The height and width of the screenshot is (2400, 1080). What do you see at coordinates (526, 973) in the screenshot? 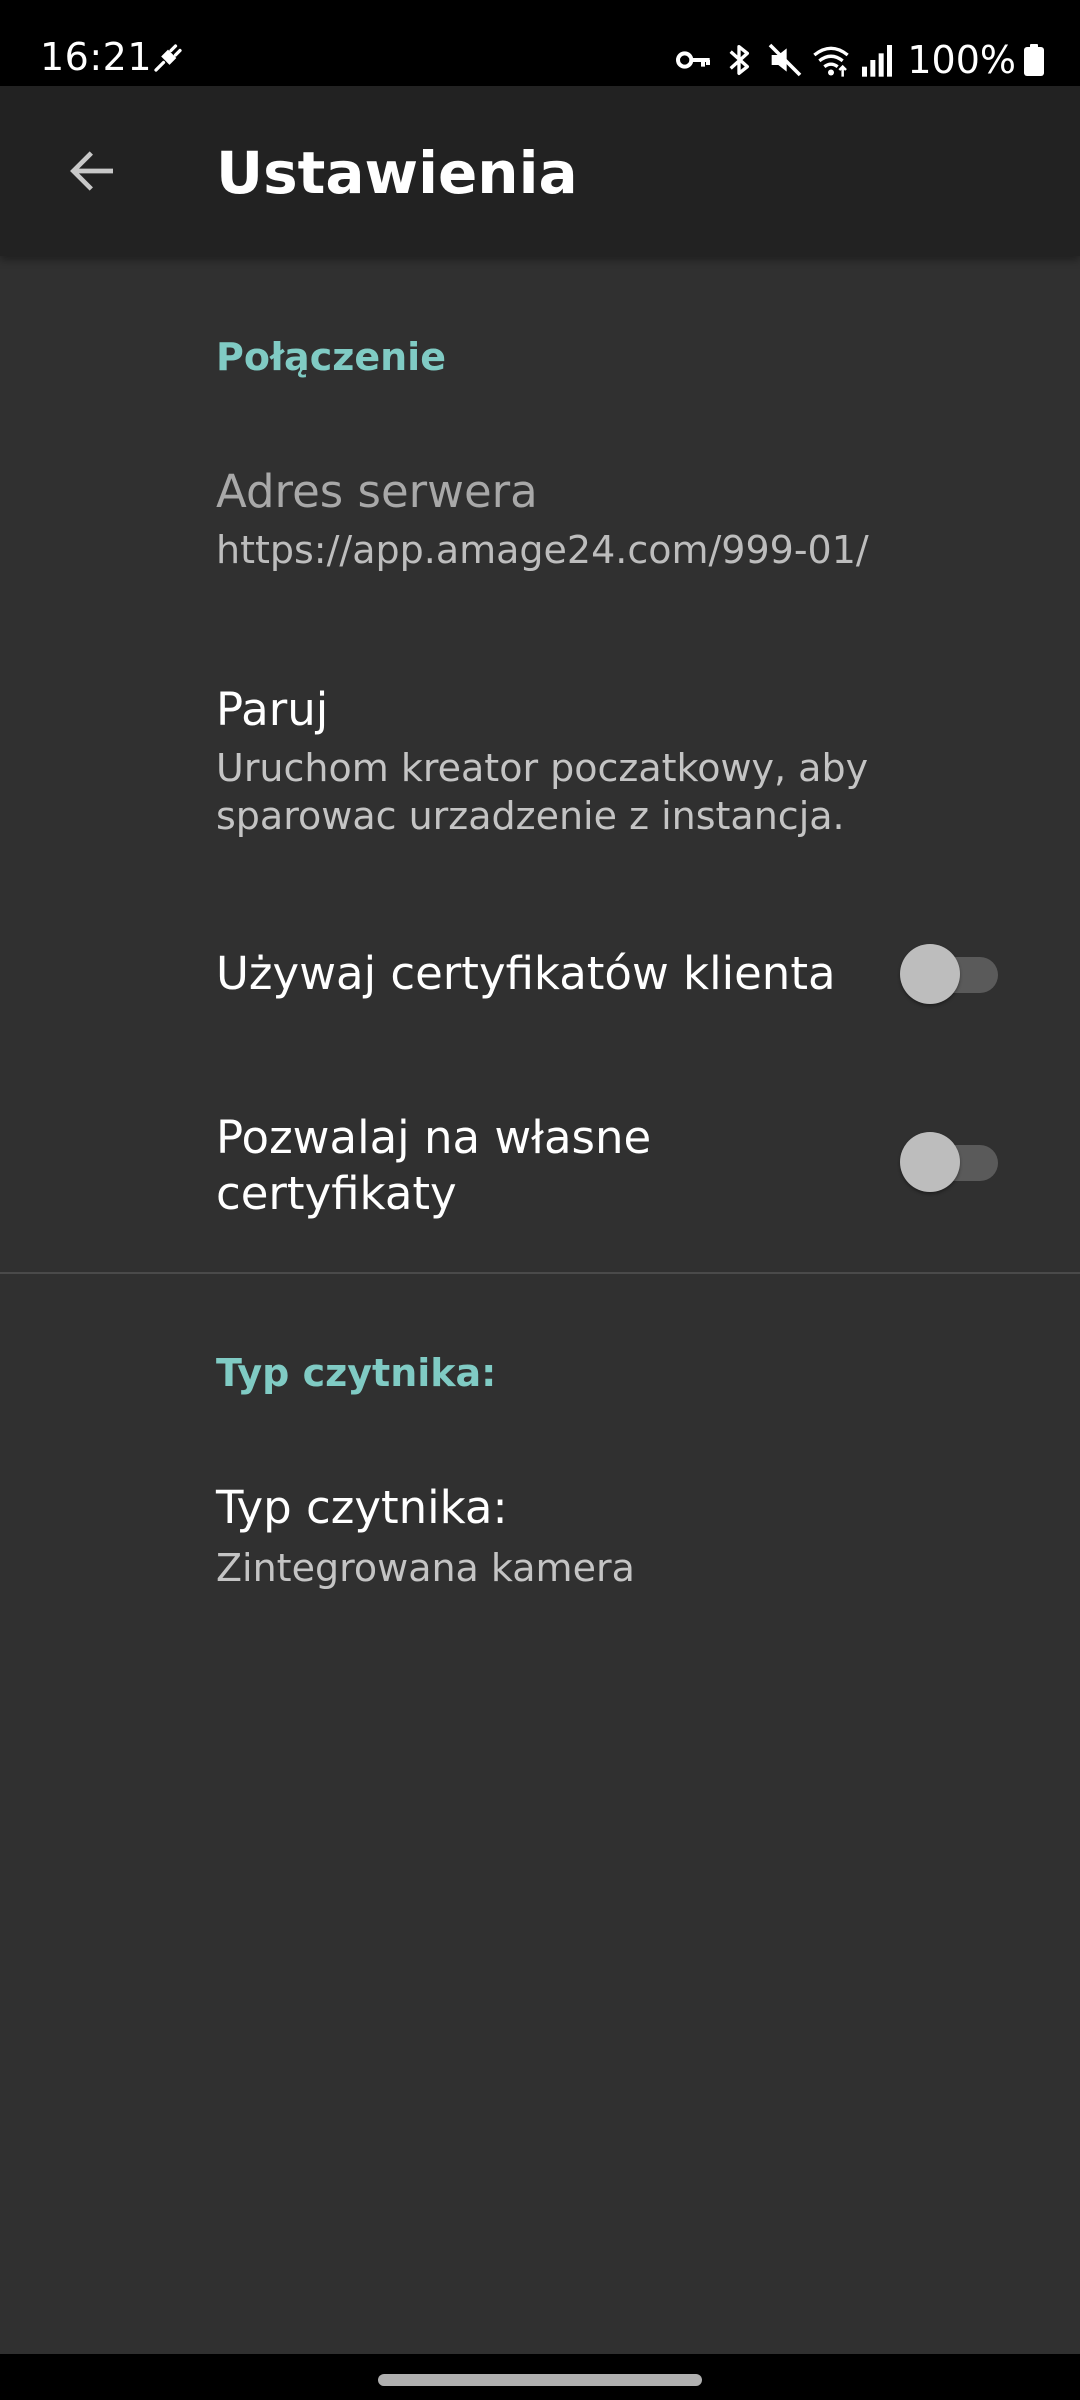
I see `pref-client-certificates-title: Używaj certyfikatów klienta` at bounding box center [526, 973].